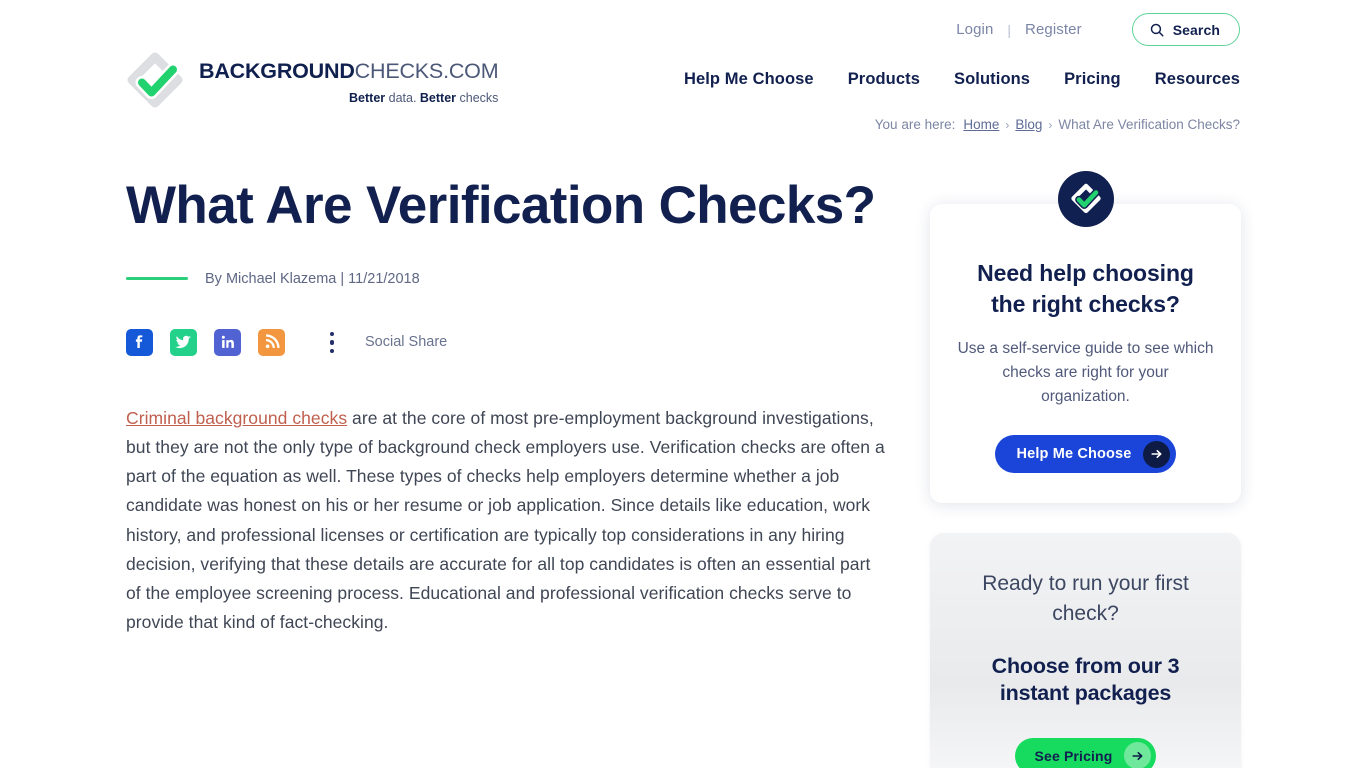 Image resolution: width=1366 pixels, height=768 pixels. I want to click on facebook-icon, so click(139, 342).